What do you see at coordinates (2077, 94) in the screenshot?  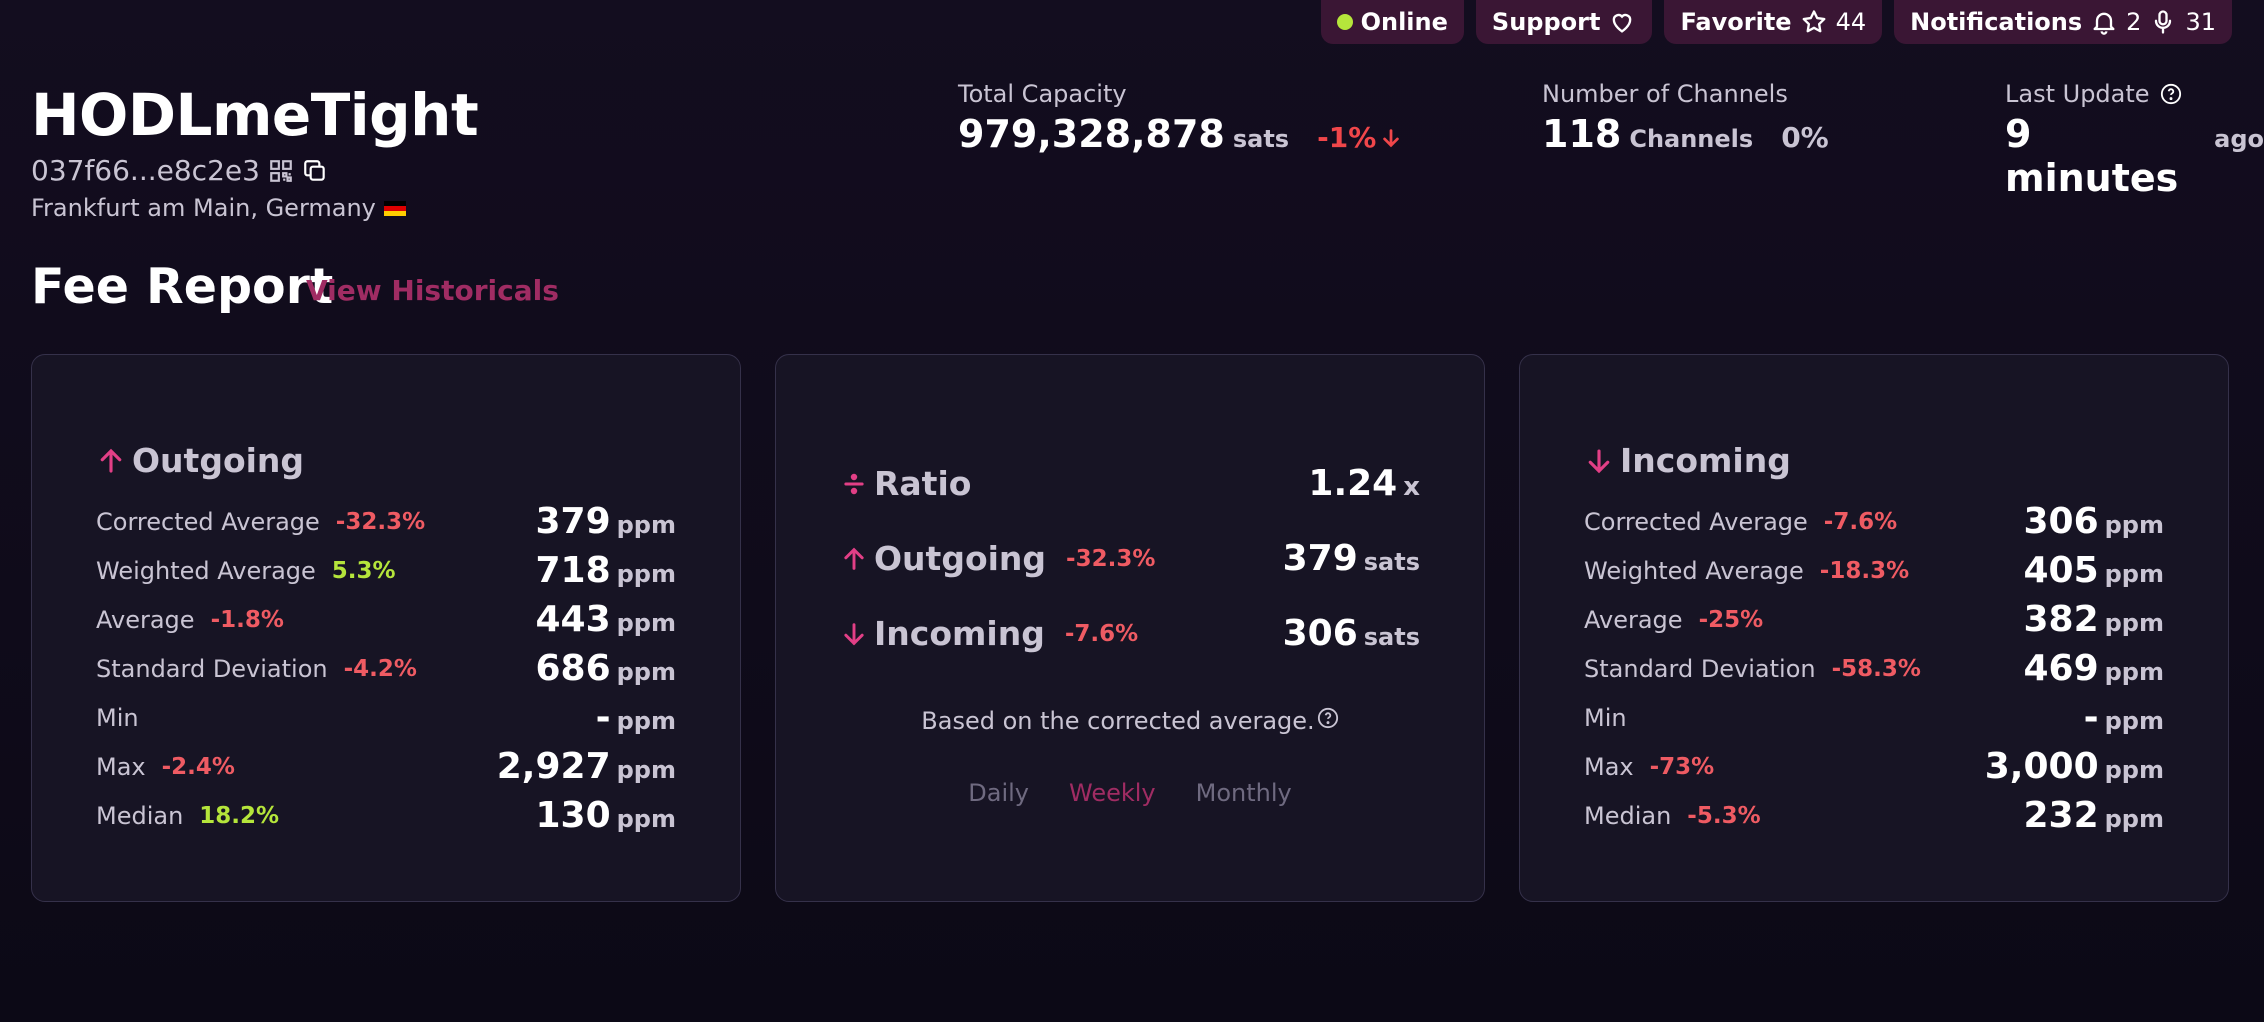 I see `last-update-label: Last Update` at bounding box center [2077, 94].